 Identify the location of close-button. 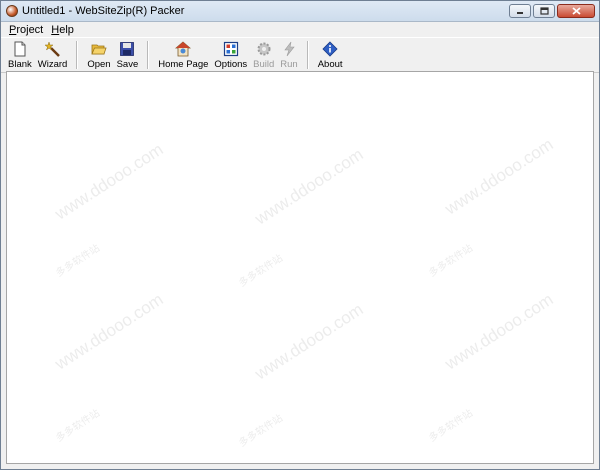
(576, 11).